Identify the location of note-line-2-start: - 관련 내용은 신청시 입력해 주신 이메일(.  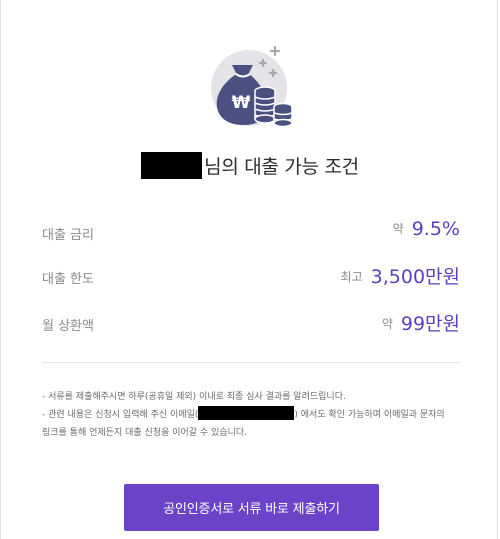
(120, 415).